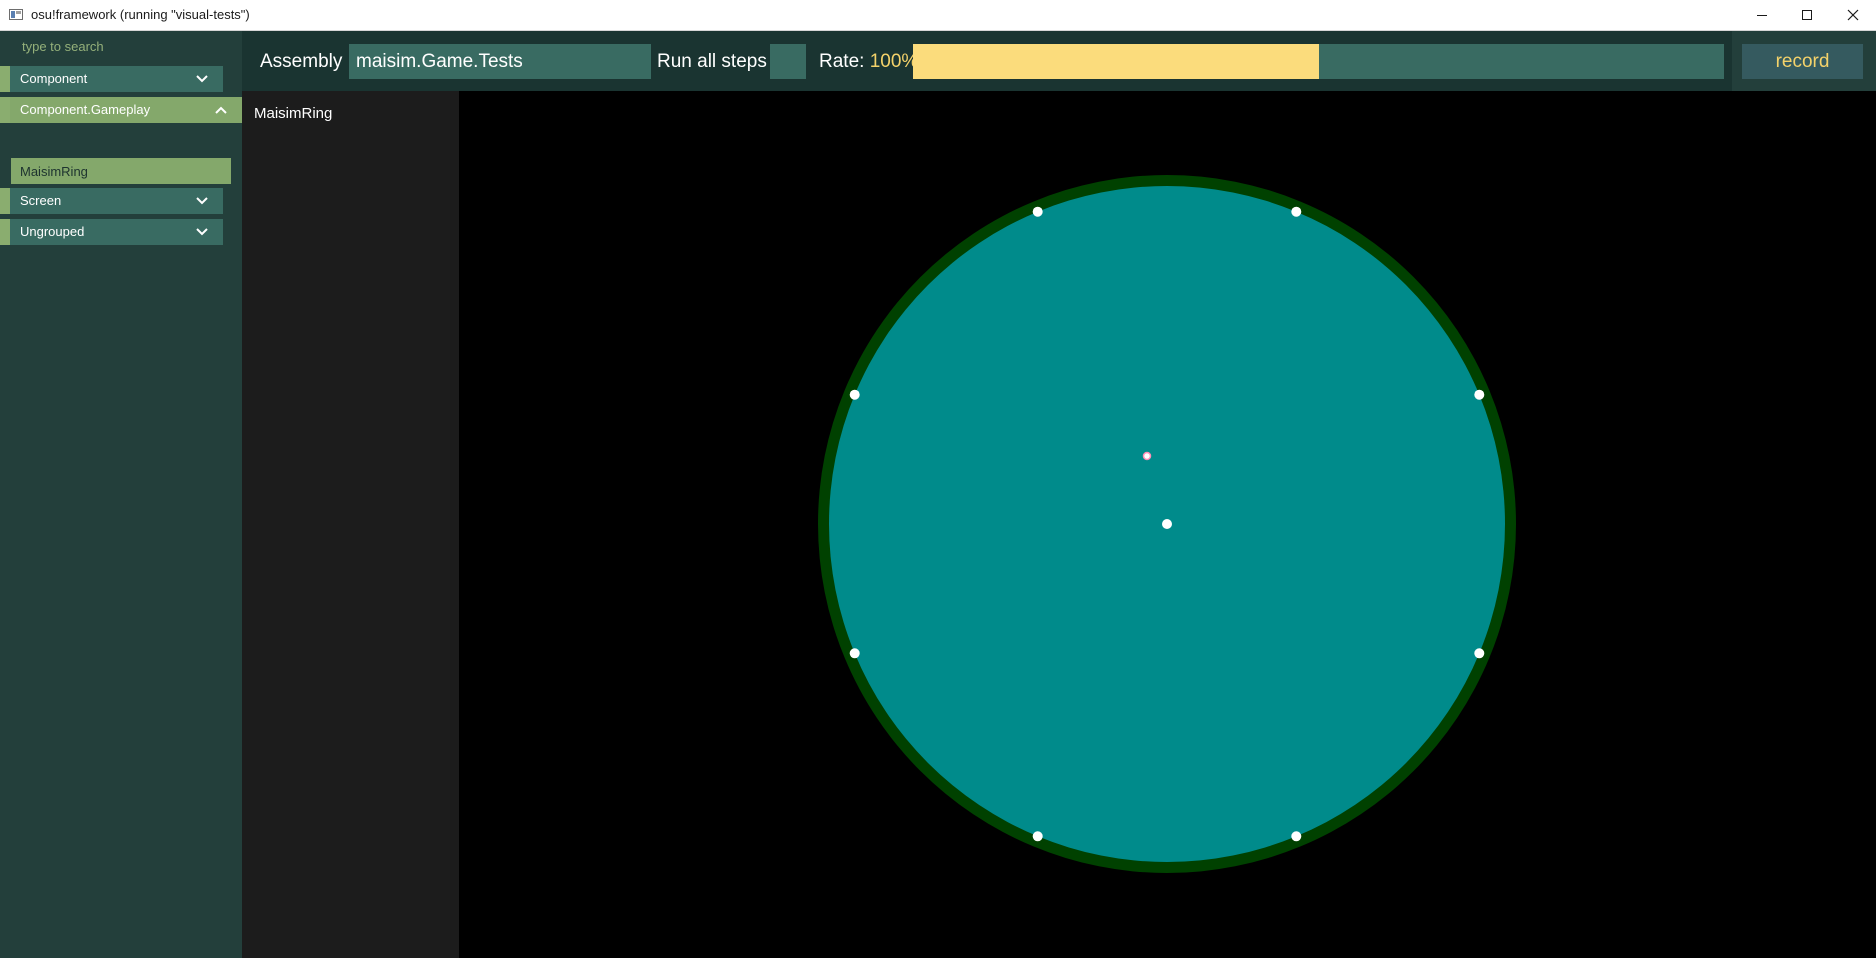  What do you see at coordinates (85, 109) in the screenshot?
I see `group-label: Component.Gameplay` at bounding box center [85, 109].